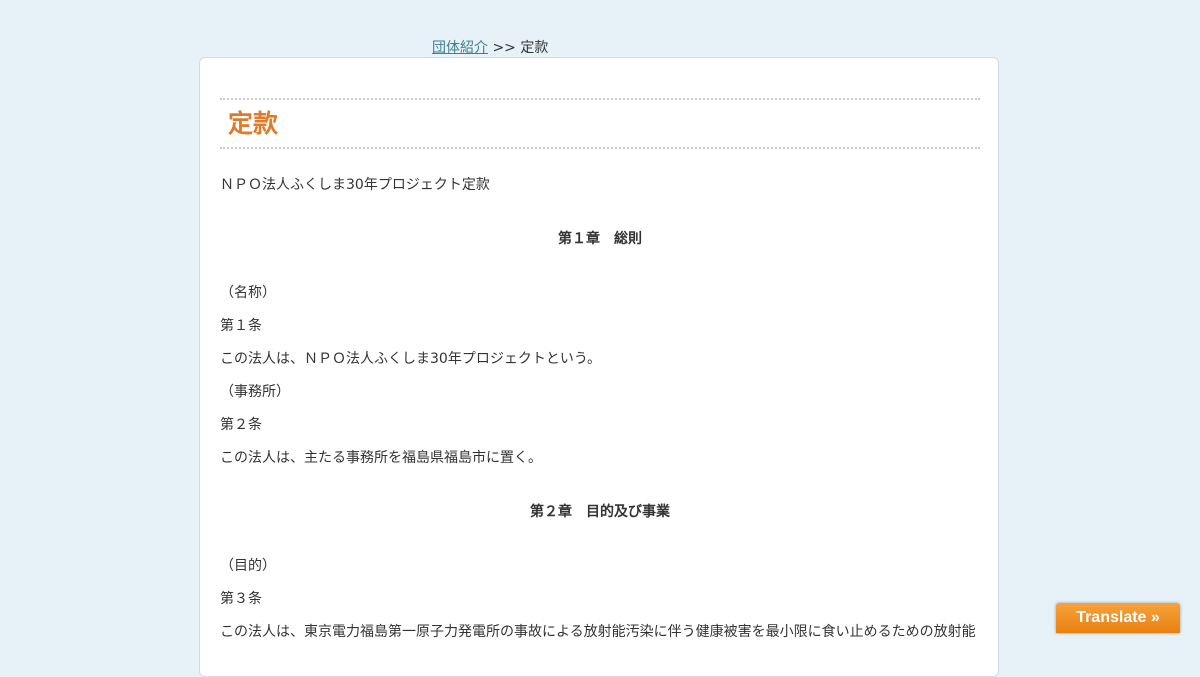 This screenshot has height=677, width=1200. I want to click on title-box: 定款, so click(600, 123).